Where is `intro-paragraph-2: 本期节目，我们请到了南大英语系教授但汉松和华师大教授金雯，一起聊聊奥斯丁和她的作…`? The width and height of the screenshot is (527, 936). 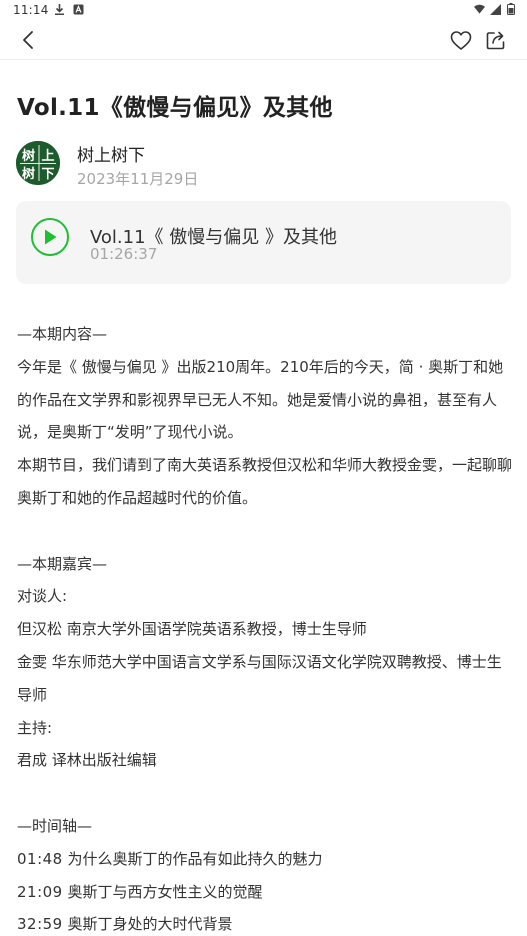
intro-paragraph-2: 本期节目，我们请到了南大英语系教授但汉松和华师大教授金雯，一起聊聊奥斯丁和她的作… is located at coordinates (265, 481).